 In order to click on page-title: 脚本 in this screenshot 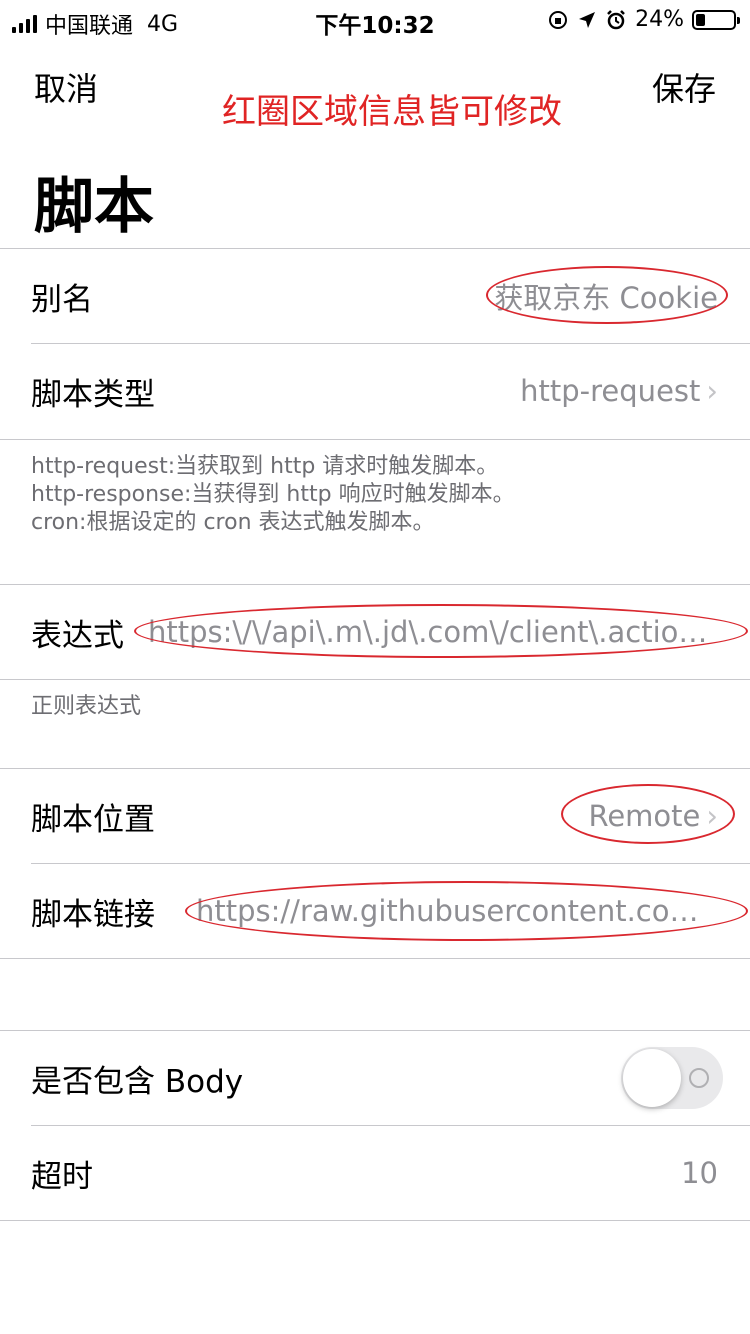, I will do `click(94, 207)`.